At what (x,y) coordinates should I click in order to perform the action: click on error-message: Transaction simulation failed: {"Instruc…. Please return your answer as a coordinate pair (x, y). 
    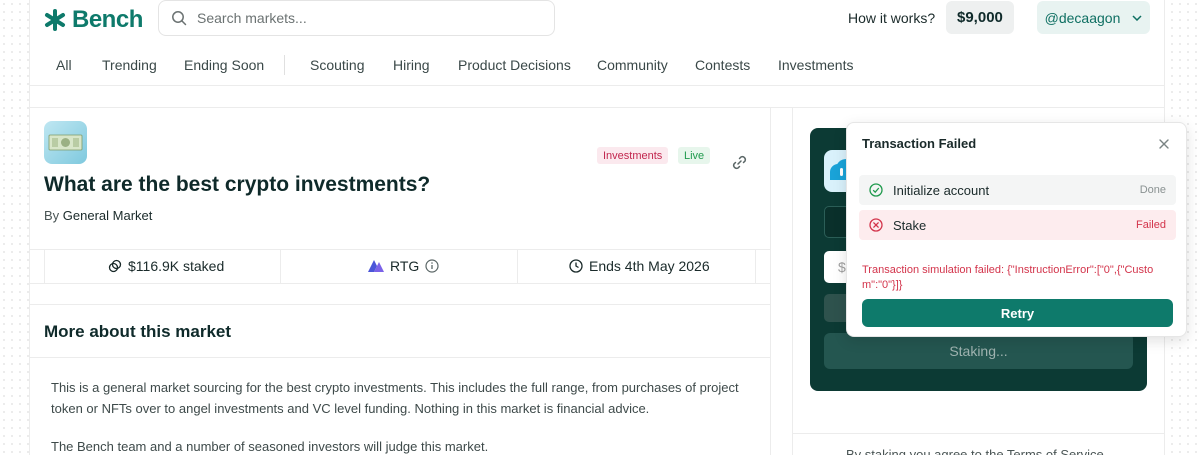
    Looking at the image, I should click on (1008, 277).